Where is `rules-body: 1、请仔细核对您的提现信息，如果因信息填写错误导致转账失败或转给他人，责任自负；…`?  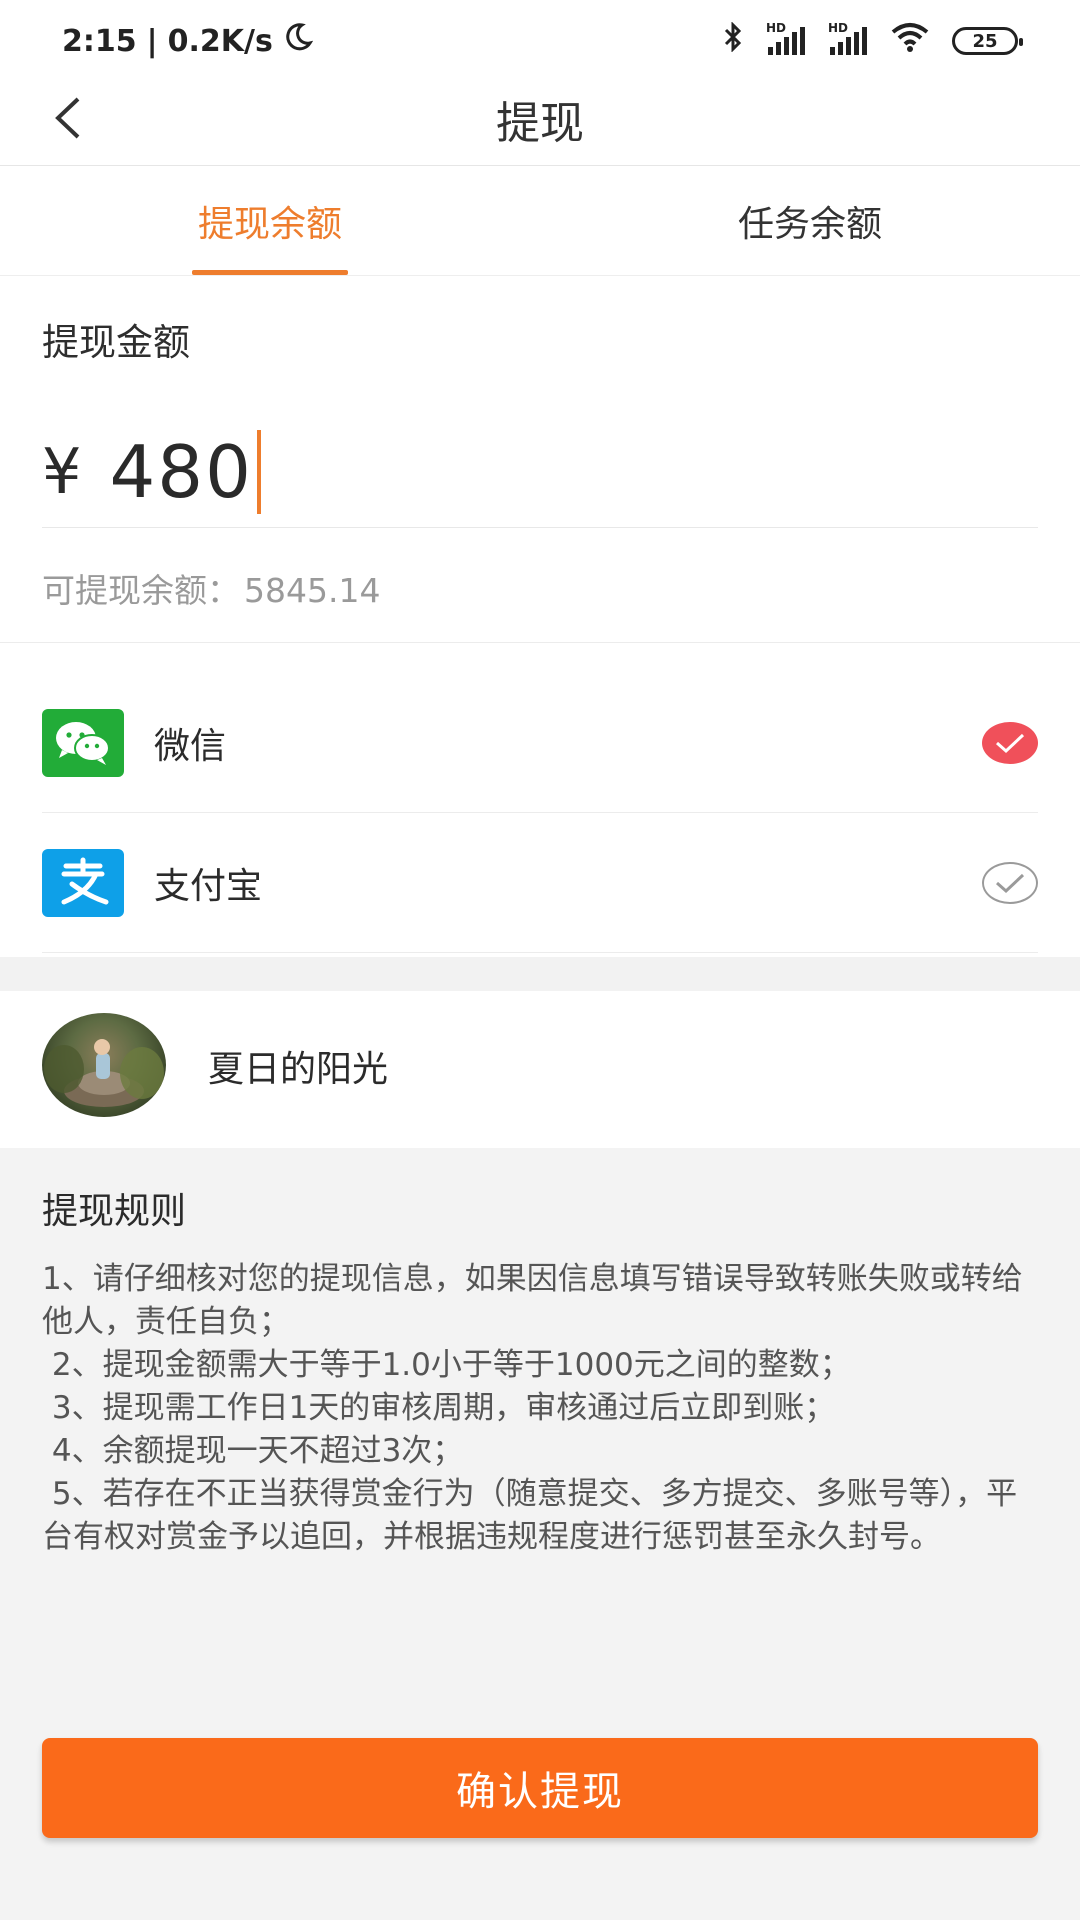
rules-body: 1、请仔细核对您的提现信息，如果因信息填写错误导致转账失败或转给他人，责任自负；… is located at coordinates (542, 1408).